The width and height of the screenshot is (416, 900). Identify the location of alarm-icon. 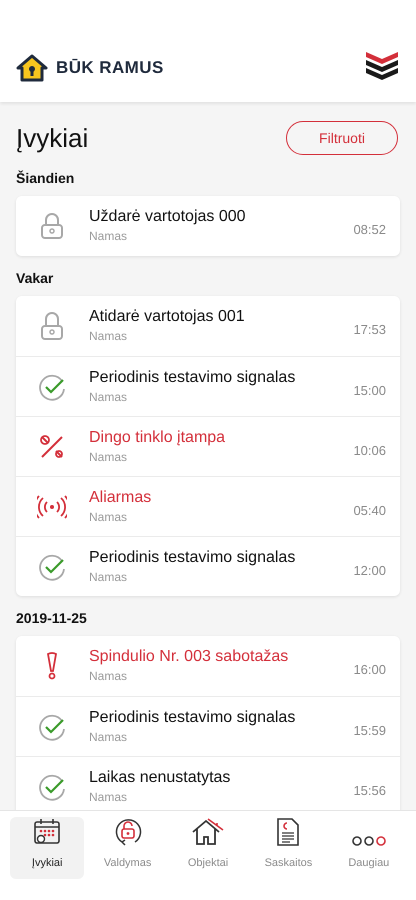
(52, 506).